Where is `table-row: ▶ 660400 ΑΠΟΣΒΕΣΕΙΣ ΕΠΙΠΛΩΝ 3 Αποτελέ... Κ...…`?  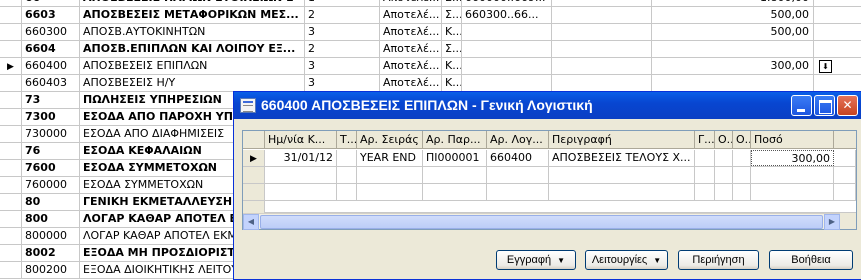
table-row: ▶ 660400 ΑΠΟΣΒΕΣΕΙΣ ΕΠΙΠΛΩΝ 3 Αποτελέ... Κ...… is located at coordinates (430, 66).